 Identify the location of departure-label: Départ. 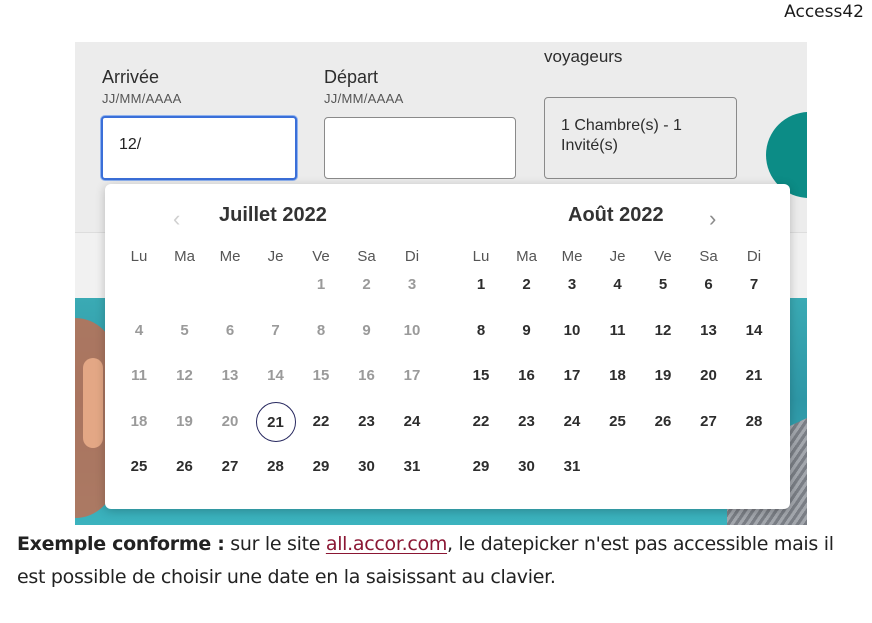
(351, 77).